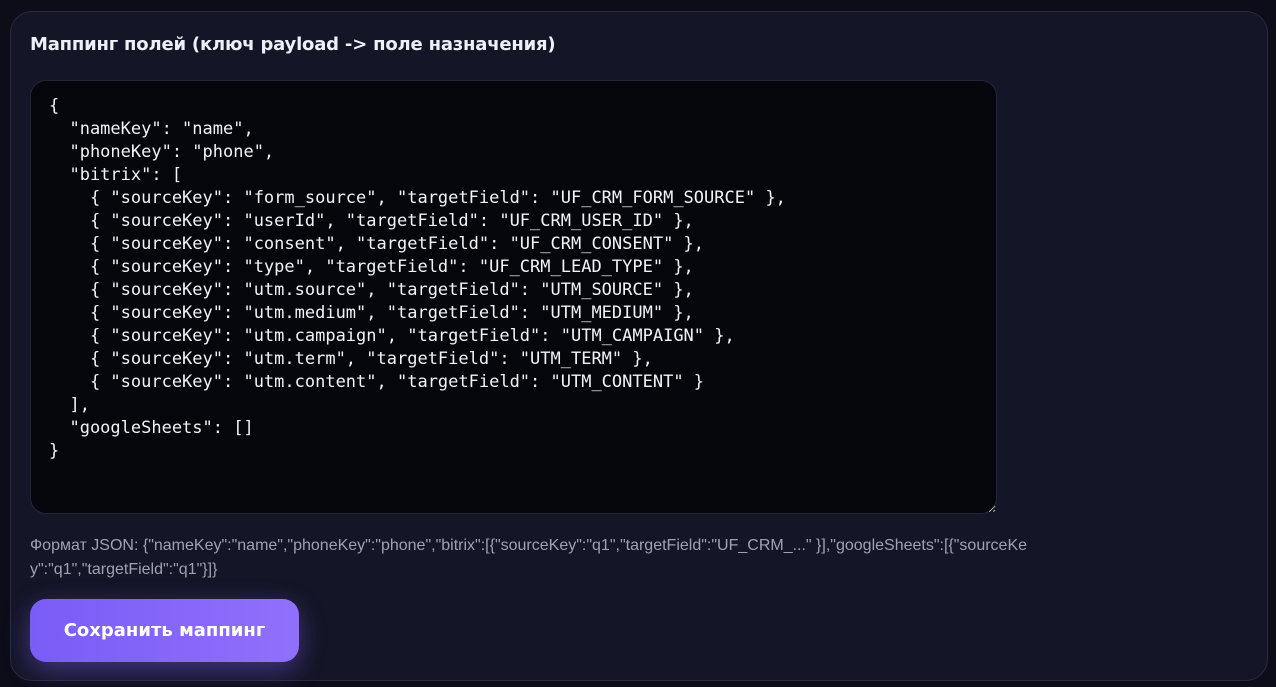 The width and height of the screenshot is (1276, 687). What do you see at coordinates (164, 630) in the screenshot?
I see `save-mapping-button: Сохранить маппинг` at bounding box center [164, 630].